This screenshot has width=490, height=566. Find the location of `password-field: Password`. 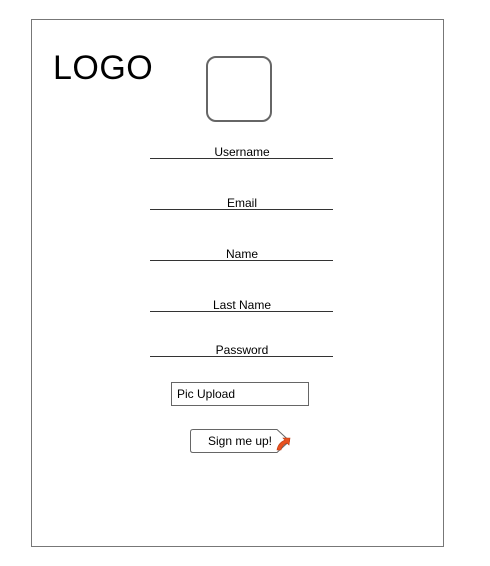

password-field: Password is located at coordinates (241, 349).